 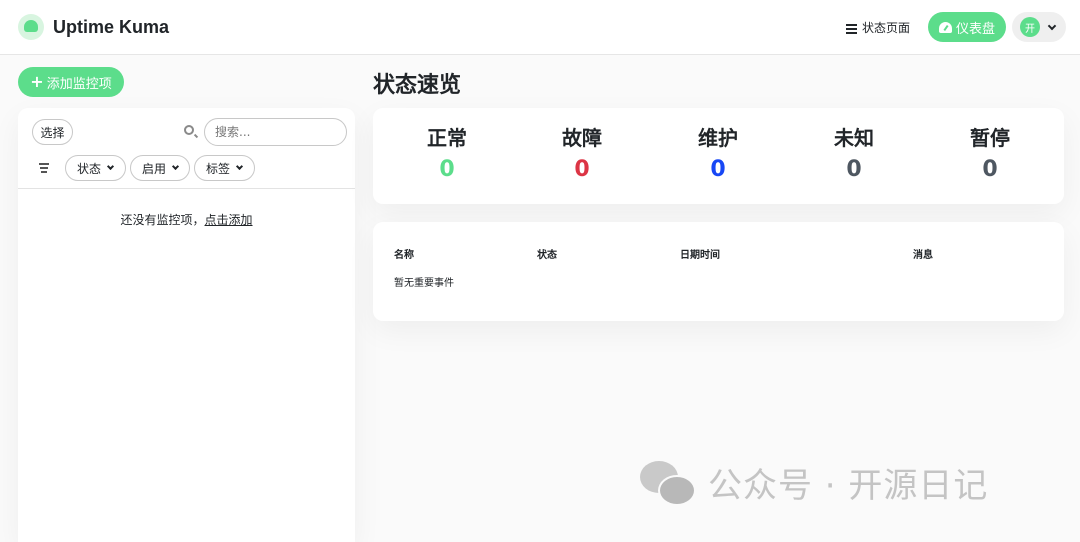 What do you see at coordinates (848, 486) in the screenshot?
I see `watermark-text: 公众号 · 开源日记` at bounding box center [848, 486].